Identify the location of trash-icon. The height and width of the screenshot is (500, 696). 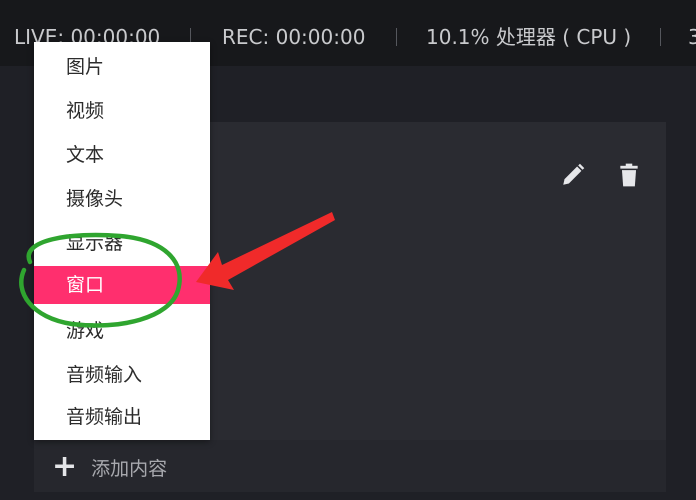
(629, 175).